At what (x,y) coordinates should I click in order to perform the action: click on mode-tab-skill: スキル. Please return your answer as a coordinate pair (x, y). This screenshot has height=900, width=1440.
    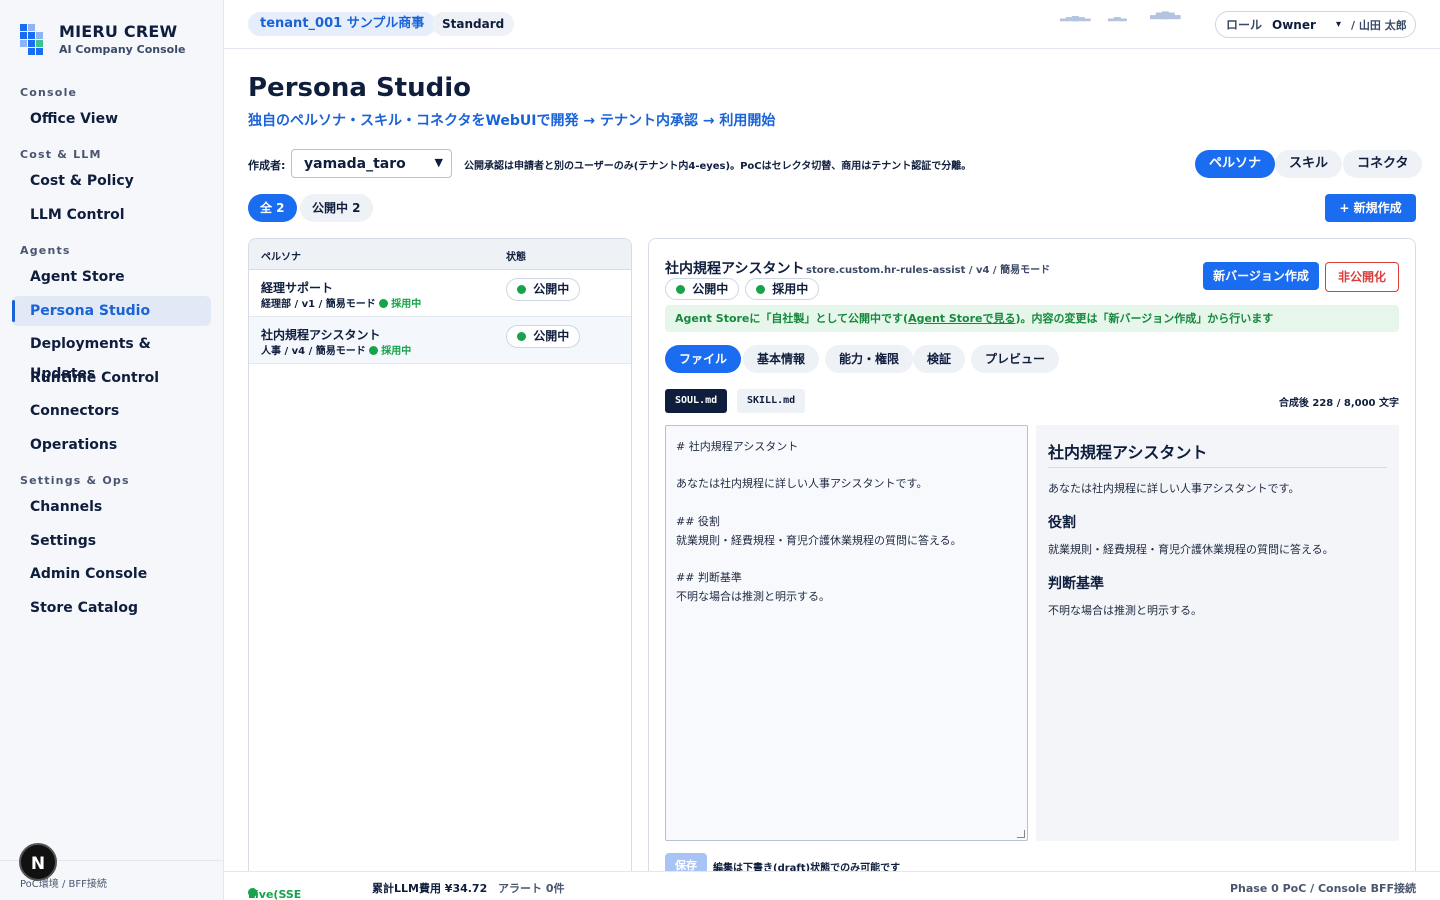
    Looking at the image, I should click on (1309, 164).